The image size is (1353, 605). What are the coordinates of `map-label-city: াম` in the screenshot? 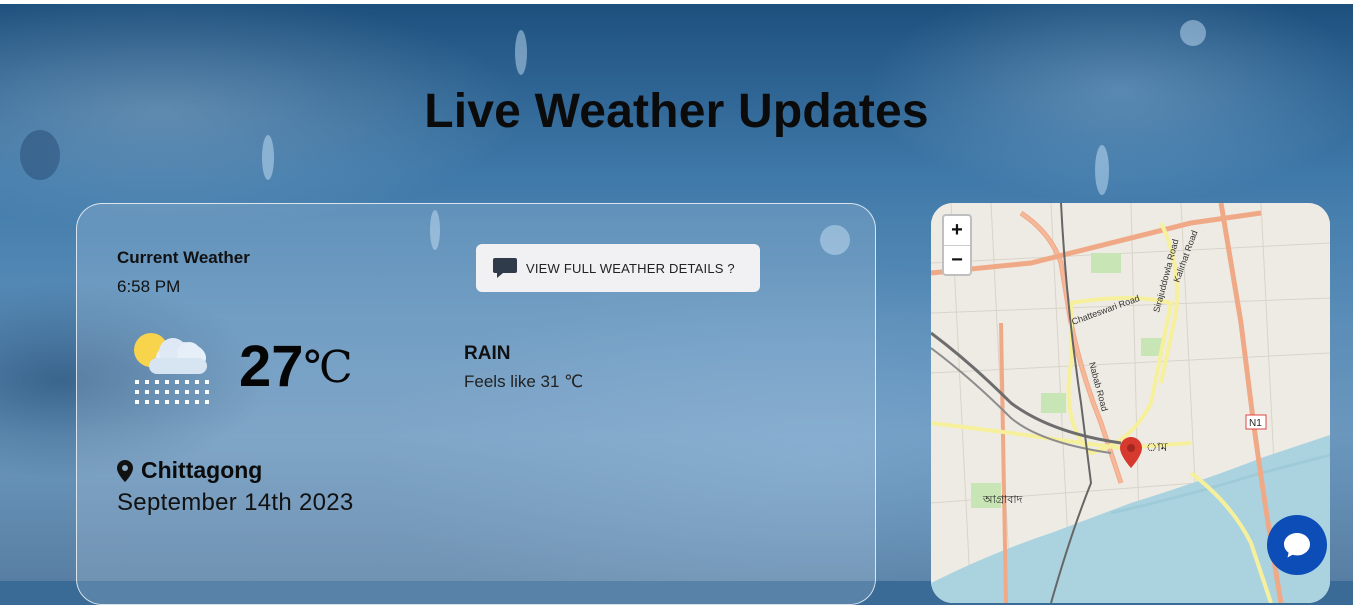 It's located at (1157, 447).